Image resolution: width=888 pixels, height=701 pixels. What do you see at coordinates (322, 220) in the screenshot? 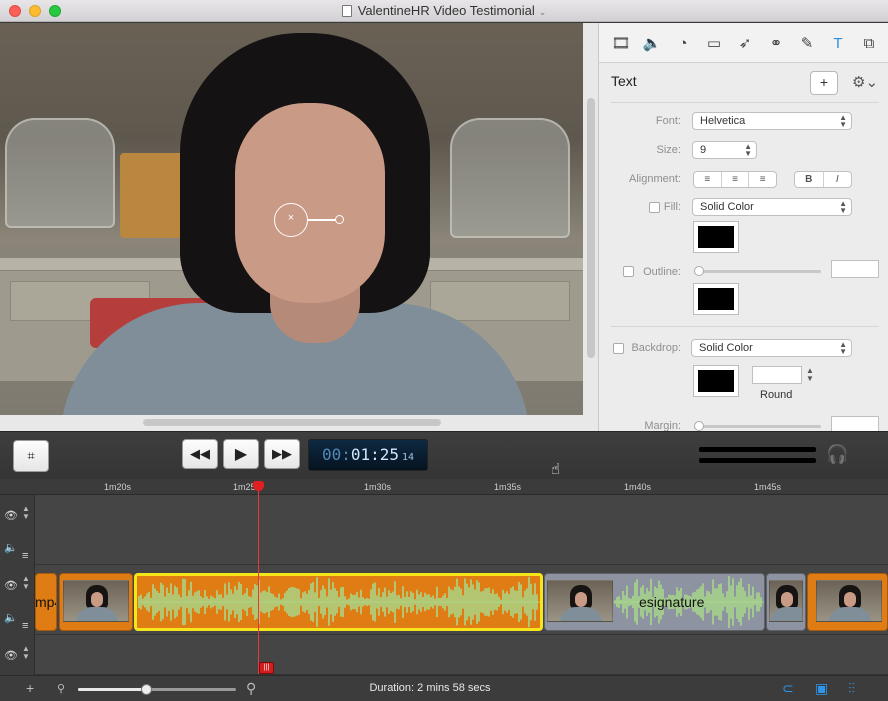
I see `handle-arm` at bounding box center [322, 220].